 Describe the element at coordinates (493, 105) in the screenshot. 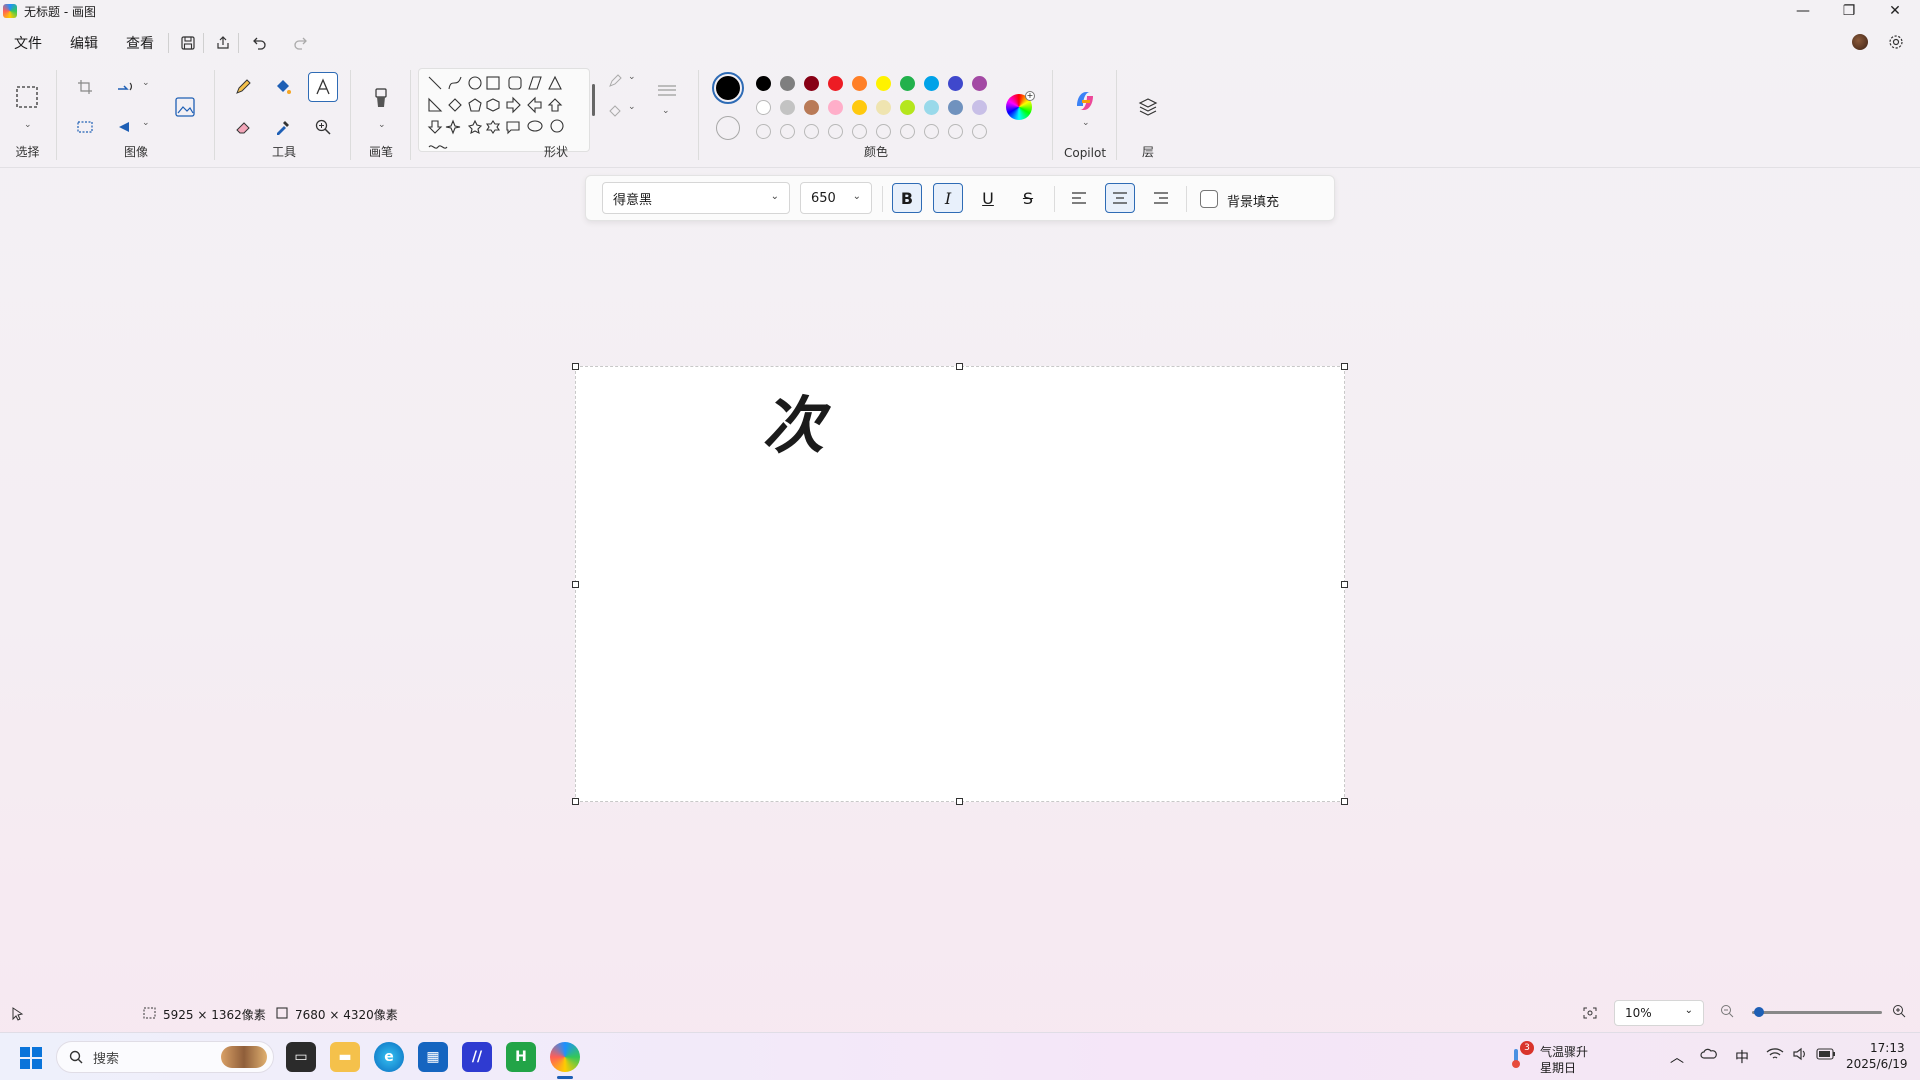

I see `hexagon-shape-icon` at that location.